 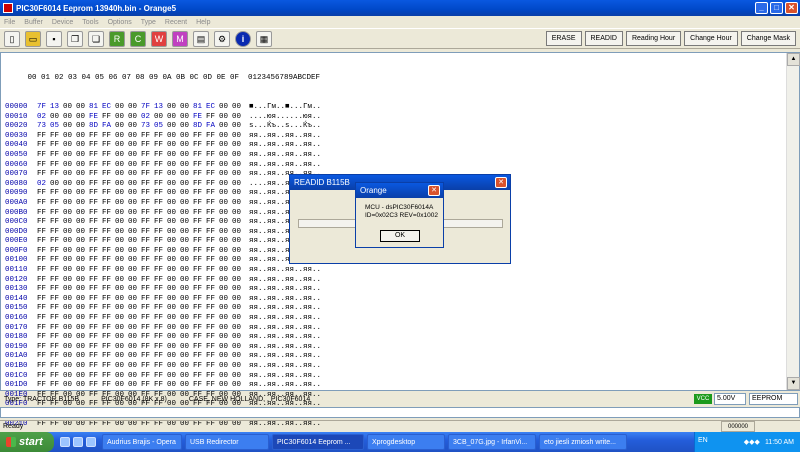 What do you see at coordinates (62, 22) in the screenshot?
I see `menu-device: Device` at bounding box center [62, 22].